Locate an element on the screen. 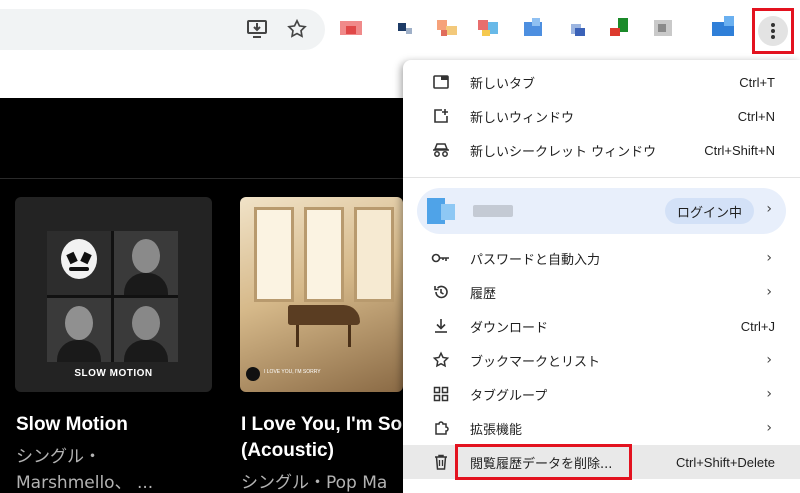  browser-toolbar is located at coordinates (400, 30).